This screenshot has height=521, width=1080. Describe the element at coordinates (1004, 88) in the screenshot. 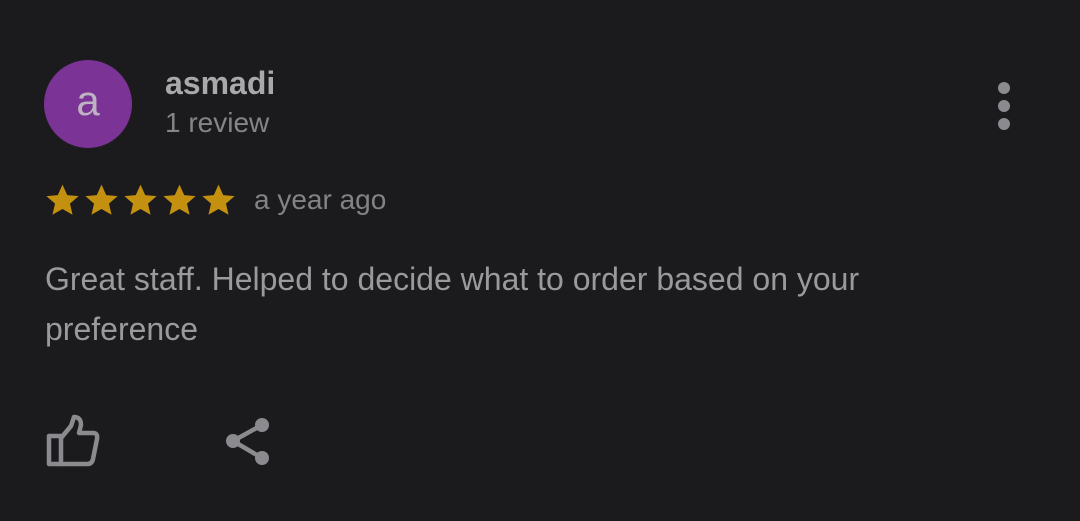

I see `more-vert-icon` at that location.